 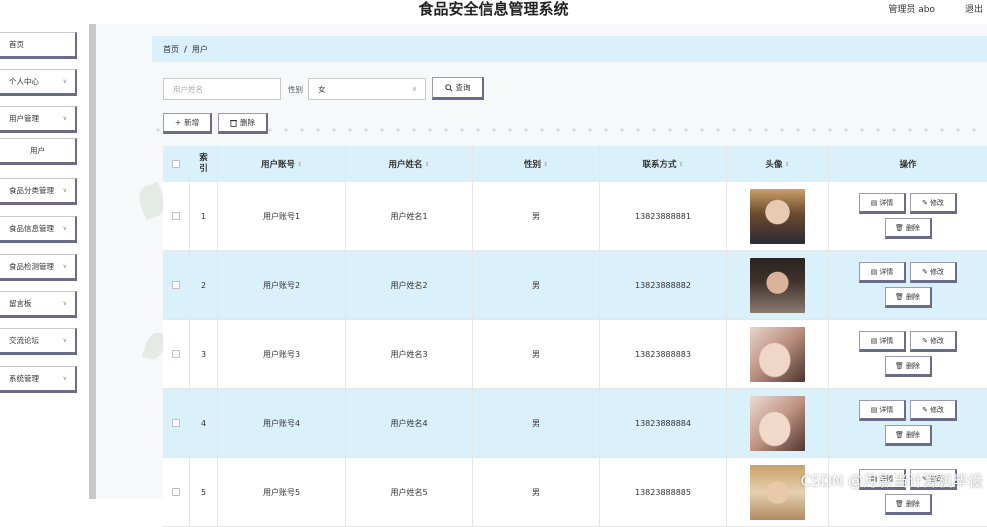 I want to click on header-account: 用户账号⇕, so click(x=282, y=164).